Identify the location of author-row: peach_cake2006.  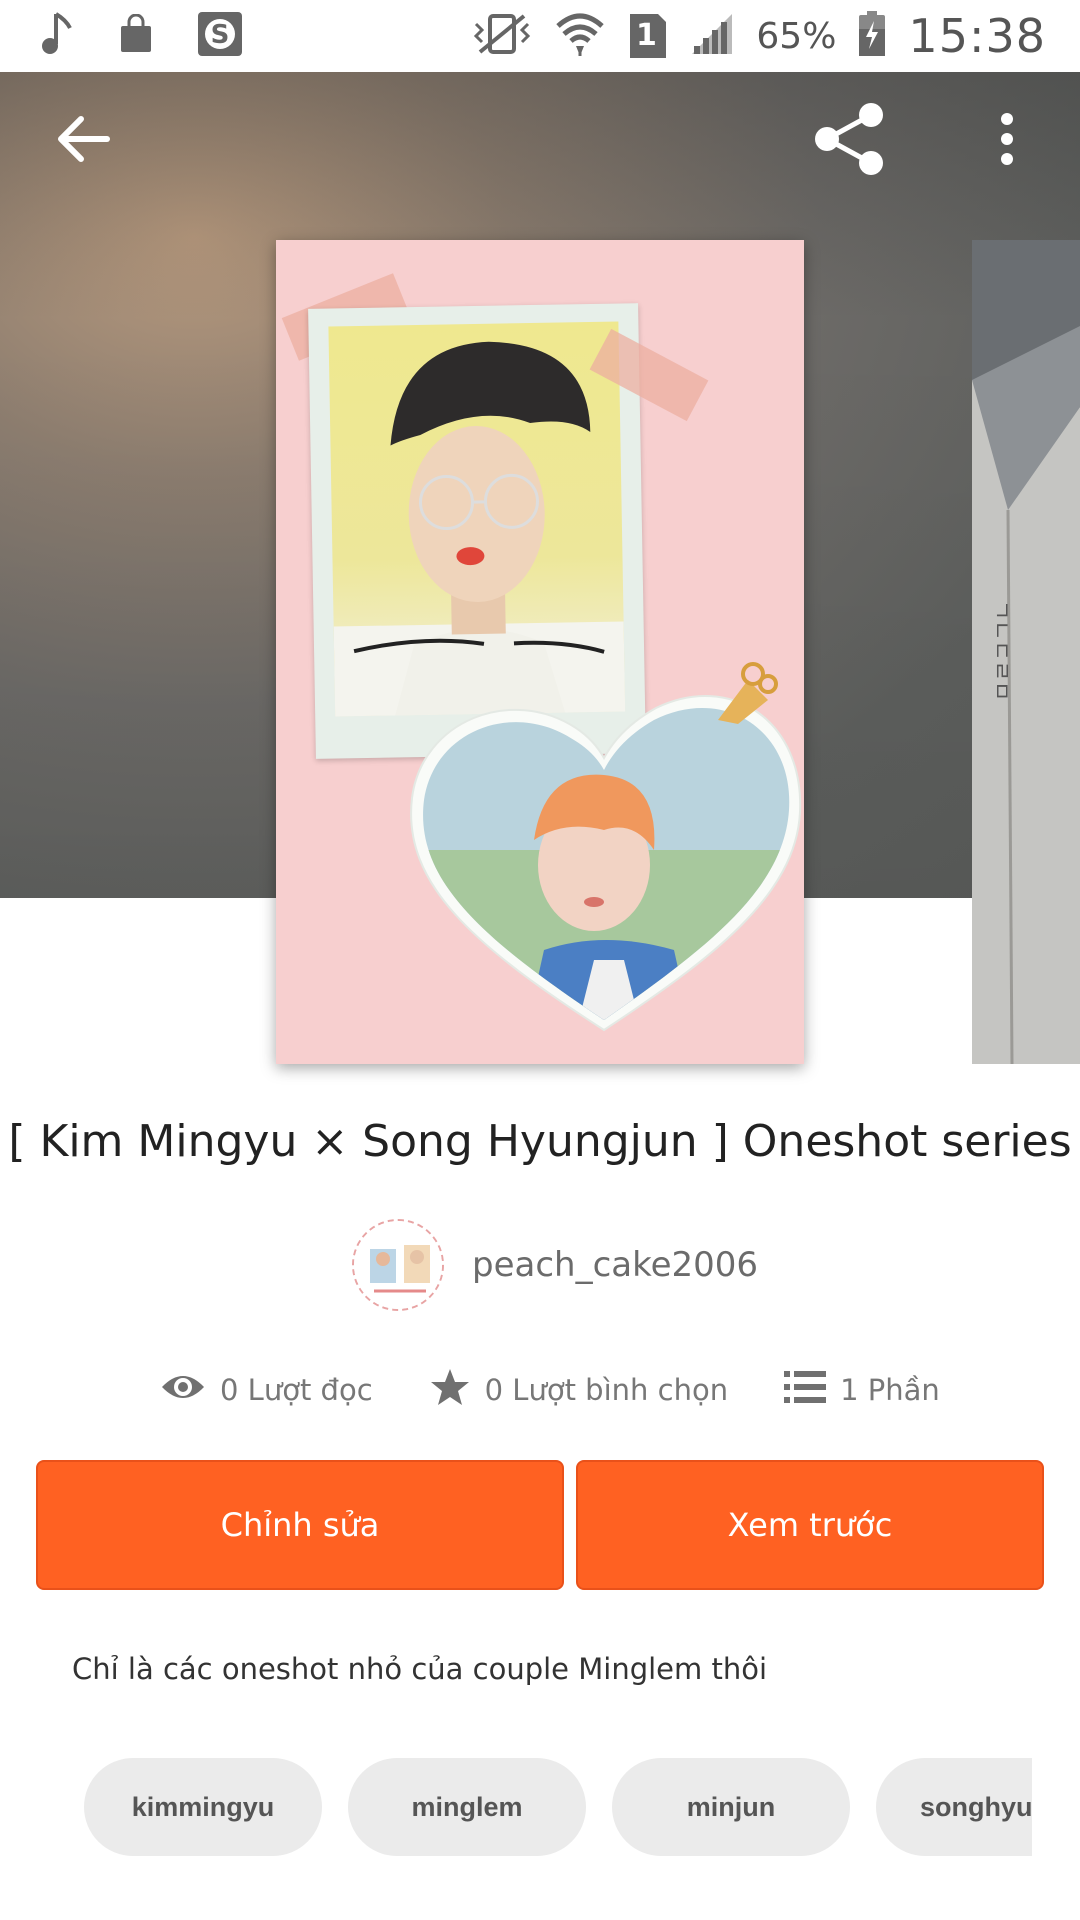
(555, 1265).